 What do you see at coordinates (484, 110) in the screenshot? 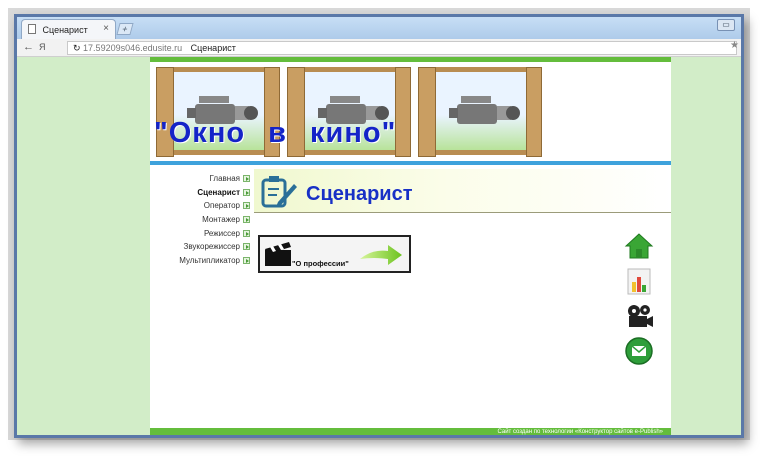
I see `video-camera-icon` at bounding box center [484, 110].